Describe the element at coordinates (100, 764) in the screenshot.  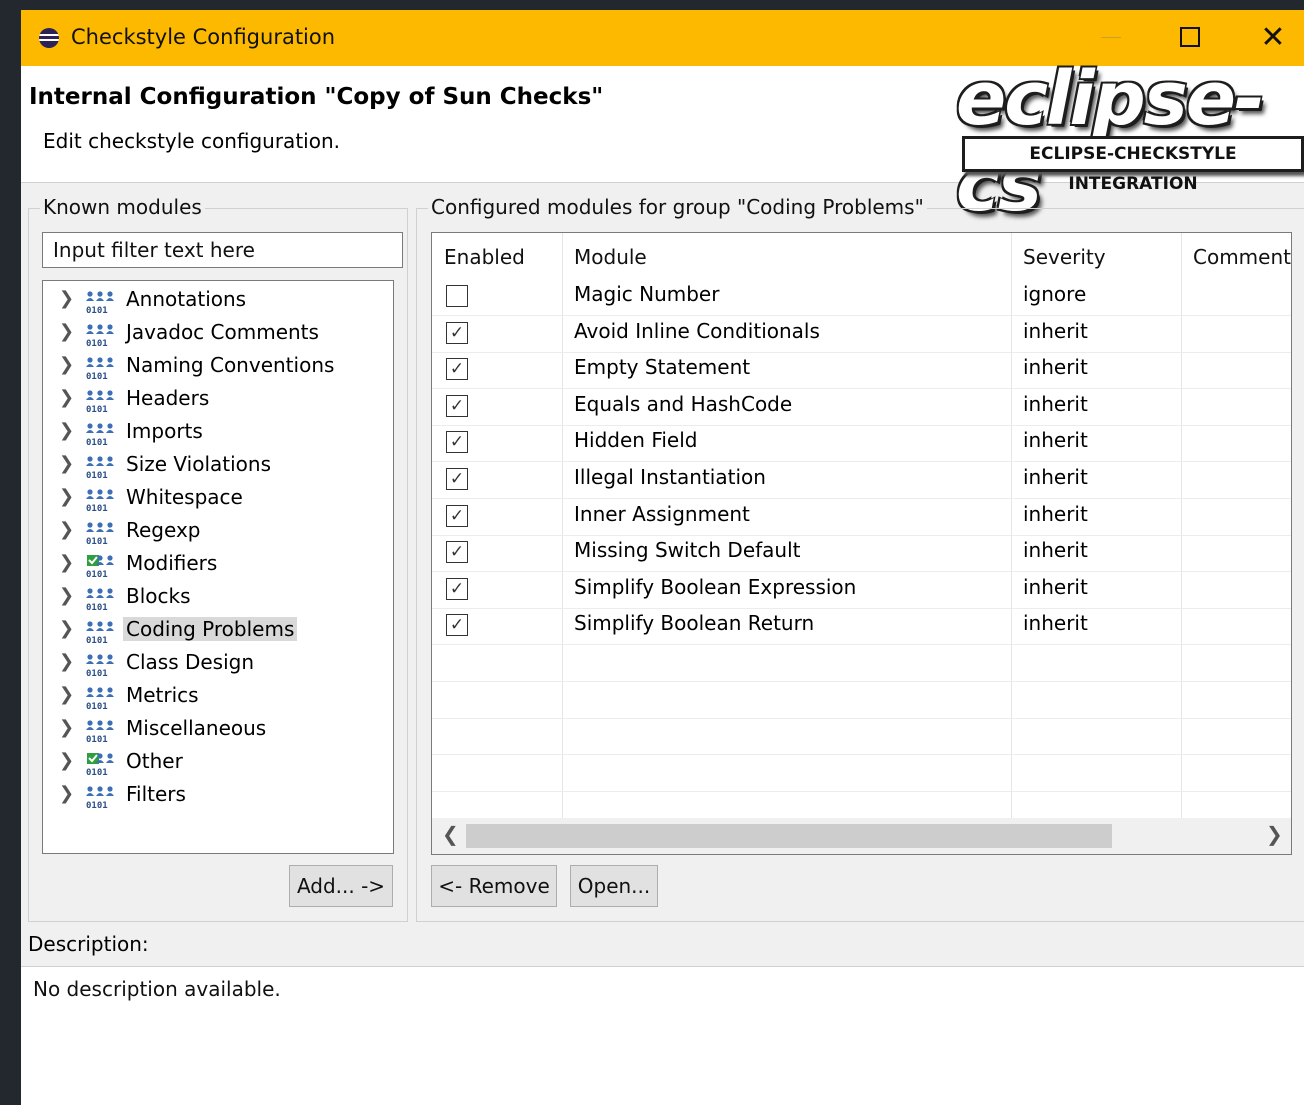
I see `module-group-checked-icon: 0101` at that location.